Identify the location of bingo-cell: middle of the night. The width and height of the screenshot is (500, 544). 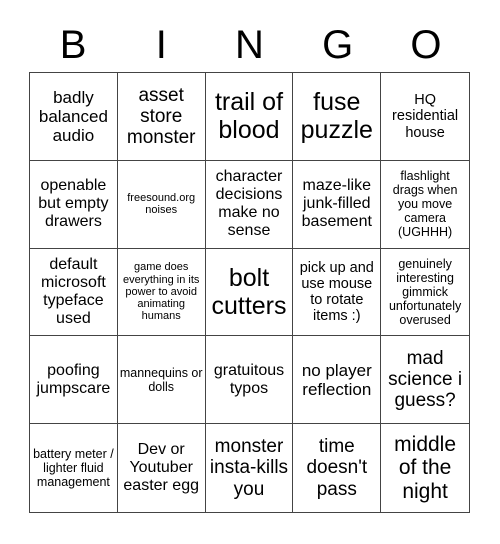
(425, 468).